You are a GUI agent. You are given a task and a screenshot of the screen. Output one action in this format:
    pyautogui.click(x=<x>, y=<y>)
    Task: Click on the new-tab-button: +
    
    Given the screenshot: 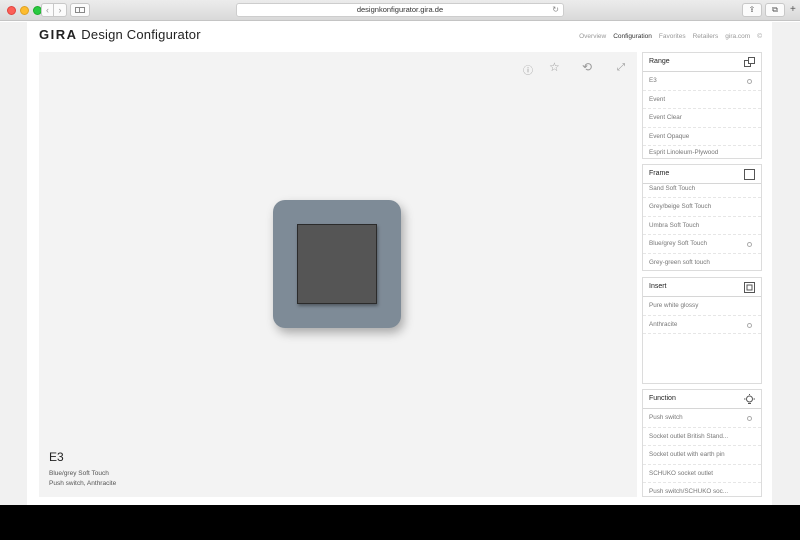 What is the action you would take?
    pyautogui.click(x=793, y=9)
    